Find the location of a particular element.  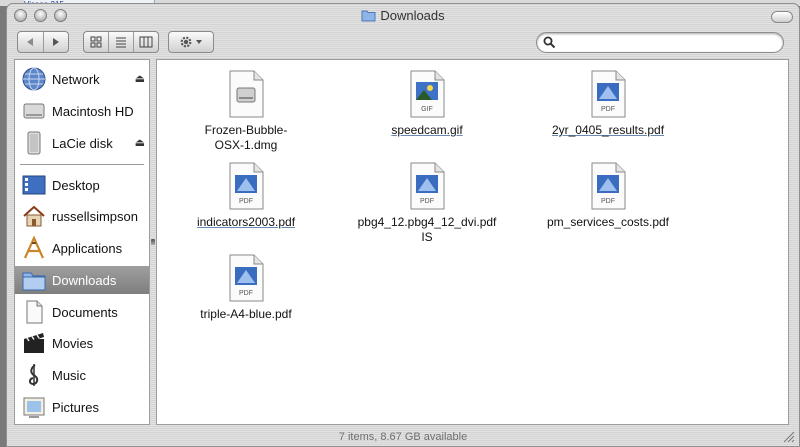

disk-image-file-icon is located at coordinates (246, 94).